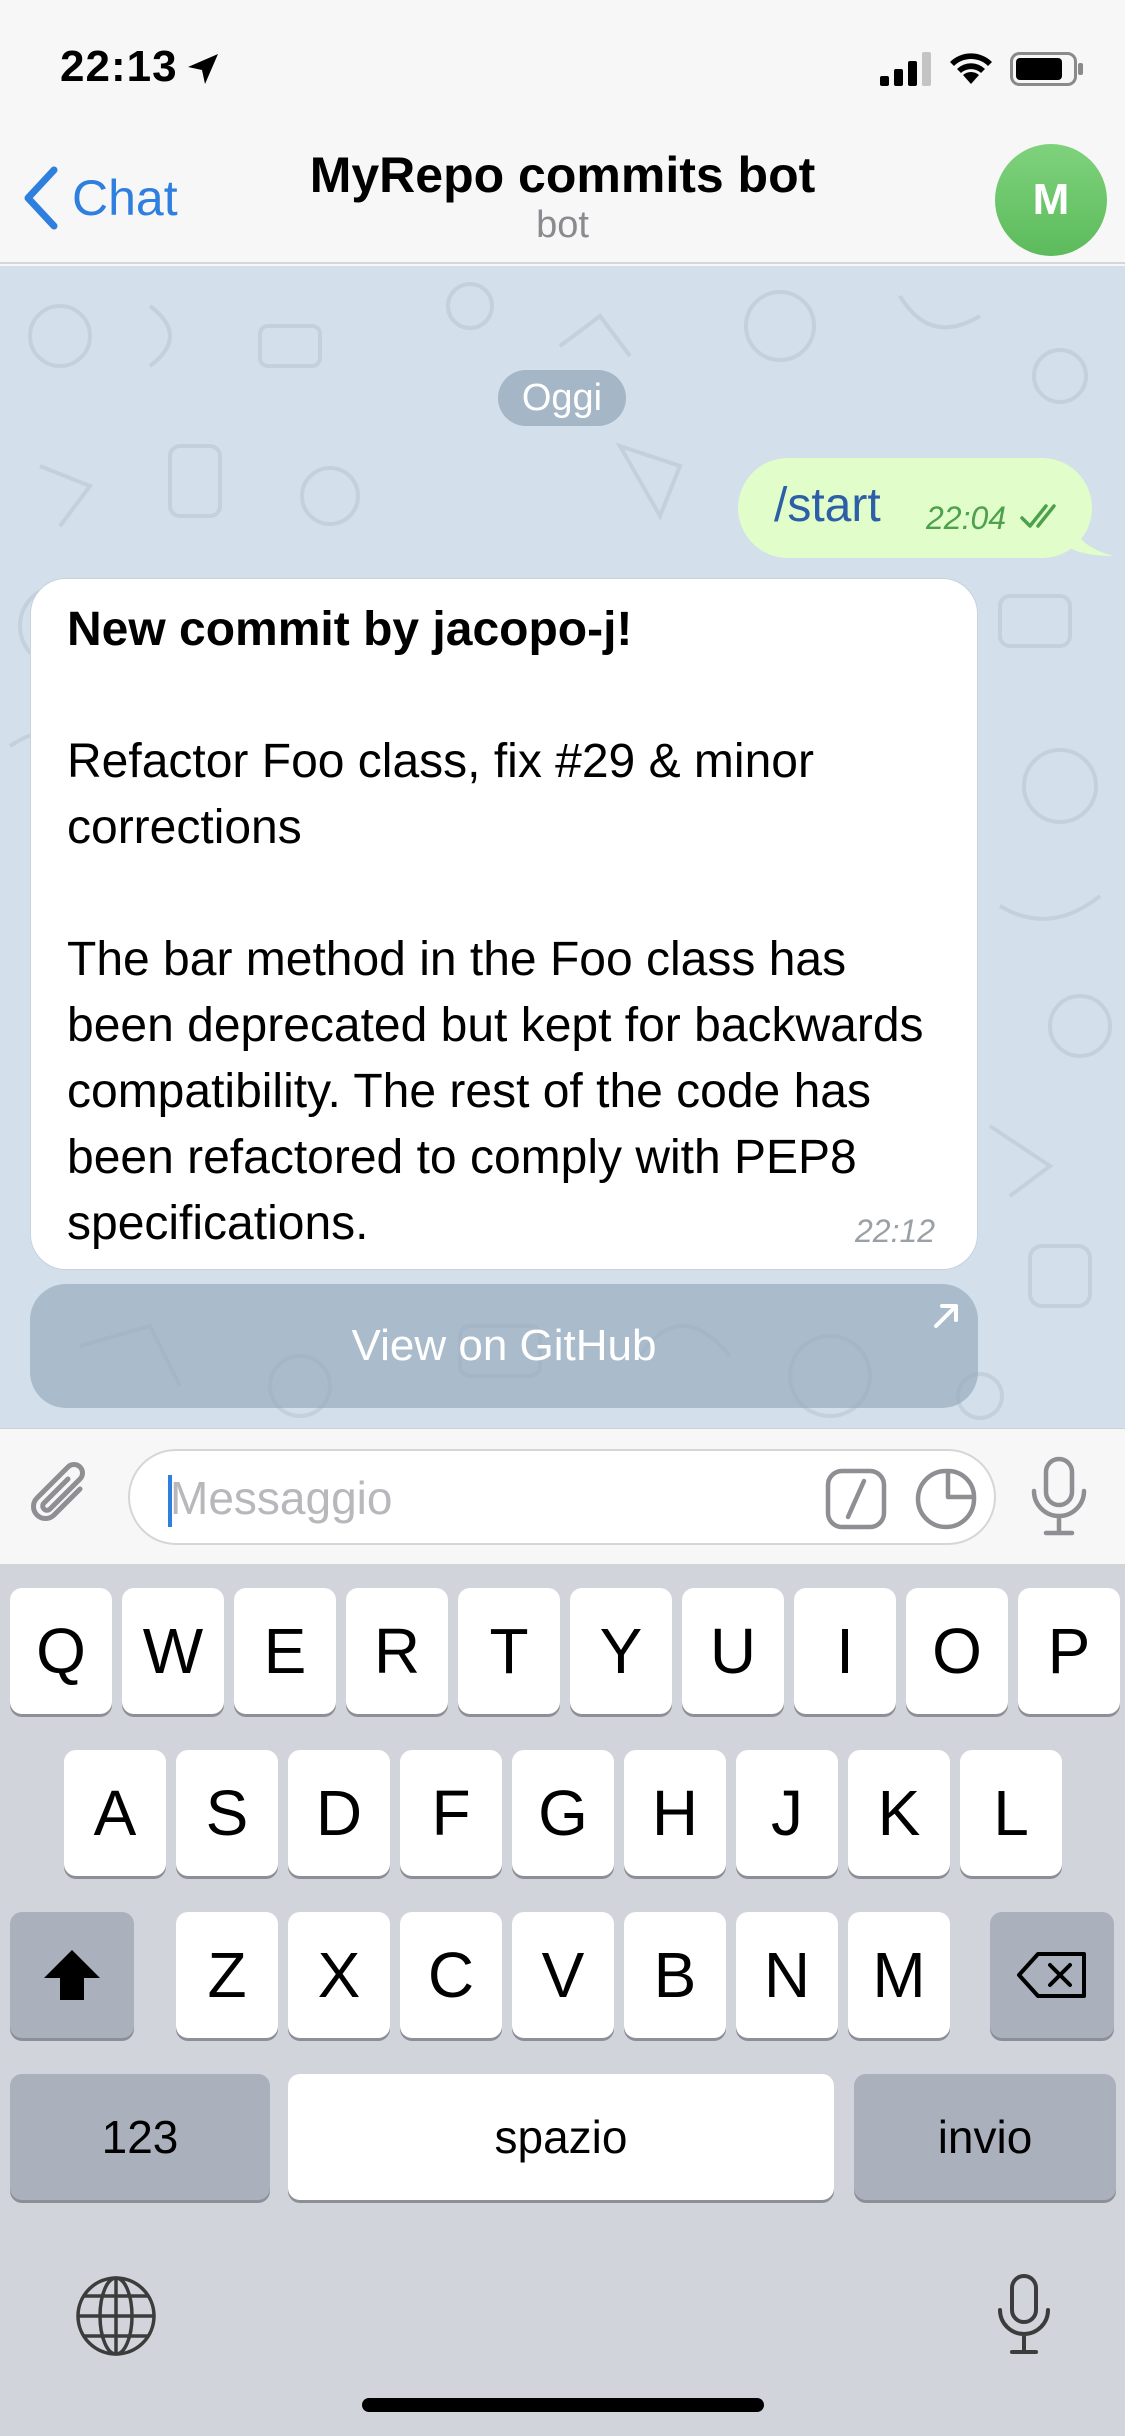 The height and width of the screenshot is (2436, 1125). What do you see at coordinates (203, 69) in the screenshot?
I see `location-arrow-icon` at bounding box center [203, 69].